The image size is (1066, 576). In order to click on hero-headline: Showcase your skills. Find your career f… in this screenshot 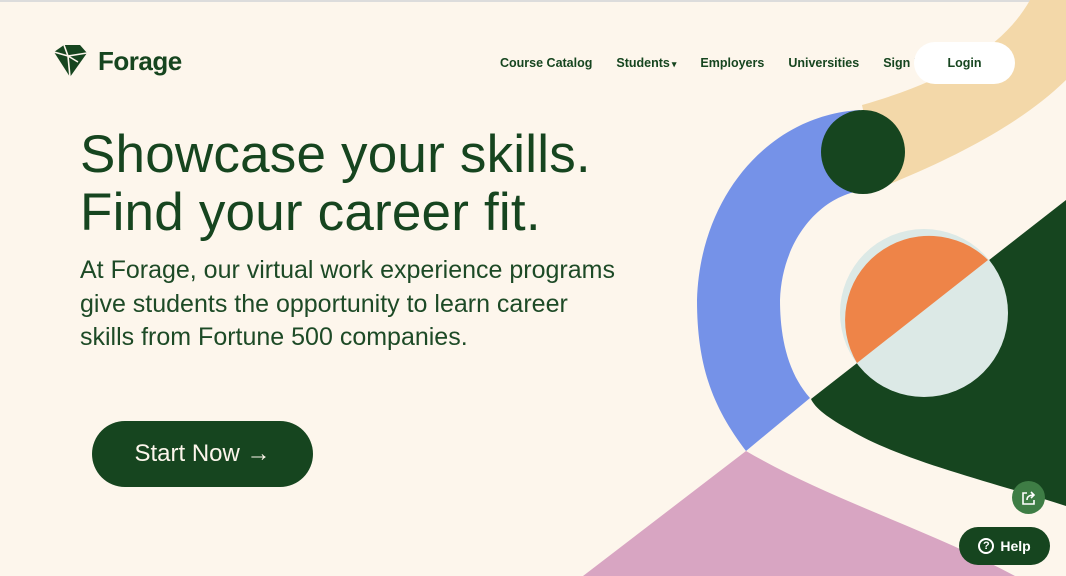, I will do `click(335, 184)`.